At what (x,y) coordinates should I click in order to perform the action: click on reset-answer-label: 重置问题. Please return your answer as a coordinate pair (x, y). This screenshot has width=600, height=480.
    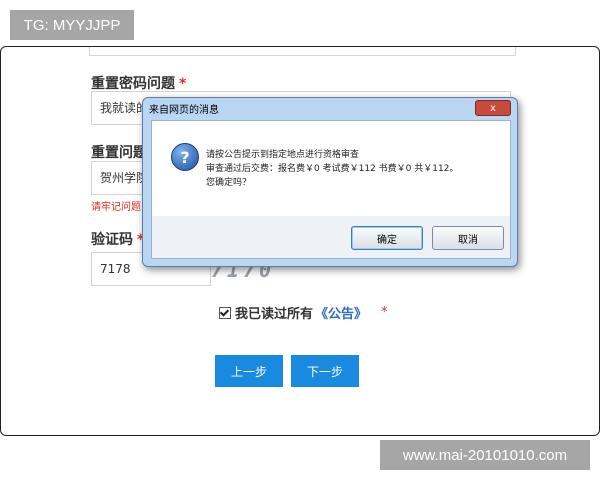
    Looking at the image, I should click on (119, 153).